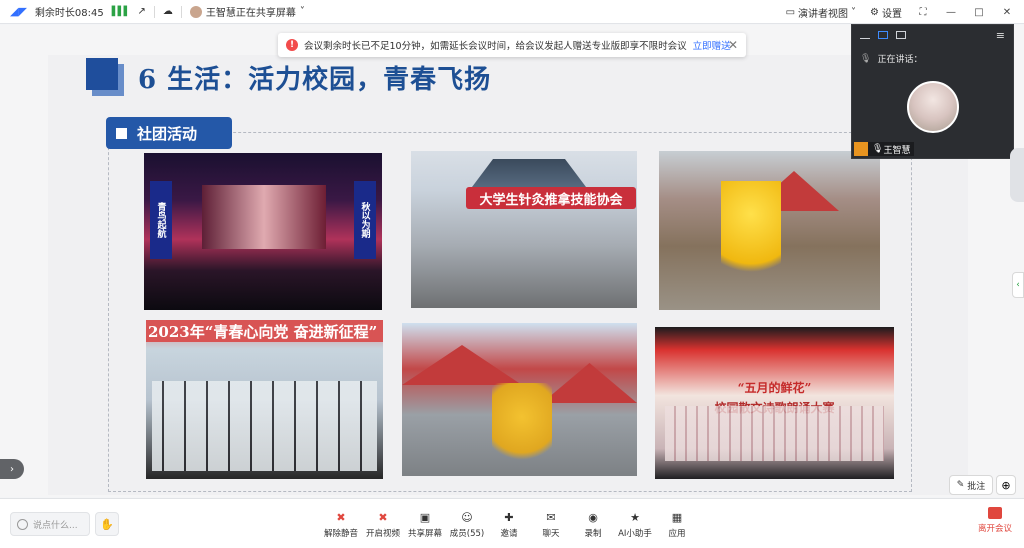 The width and height of the screenshot is (1024, 548). I want to click on recital-performers, so click(774, 433).